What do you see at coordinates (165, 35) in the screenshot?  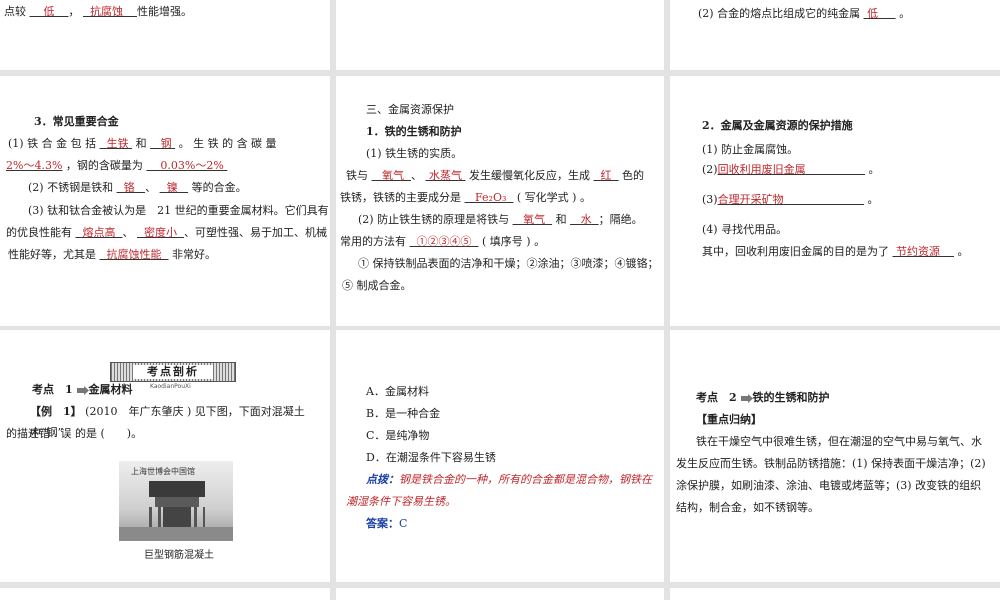 I see `slide-1: 点较 低 ， 抗腐蚀 性能增强。` at bounding box center [165, 35].